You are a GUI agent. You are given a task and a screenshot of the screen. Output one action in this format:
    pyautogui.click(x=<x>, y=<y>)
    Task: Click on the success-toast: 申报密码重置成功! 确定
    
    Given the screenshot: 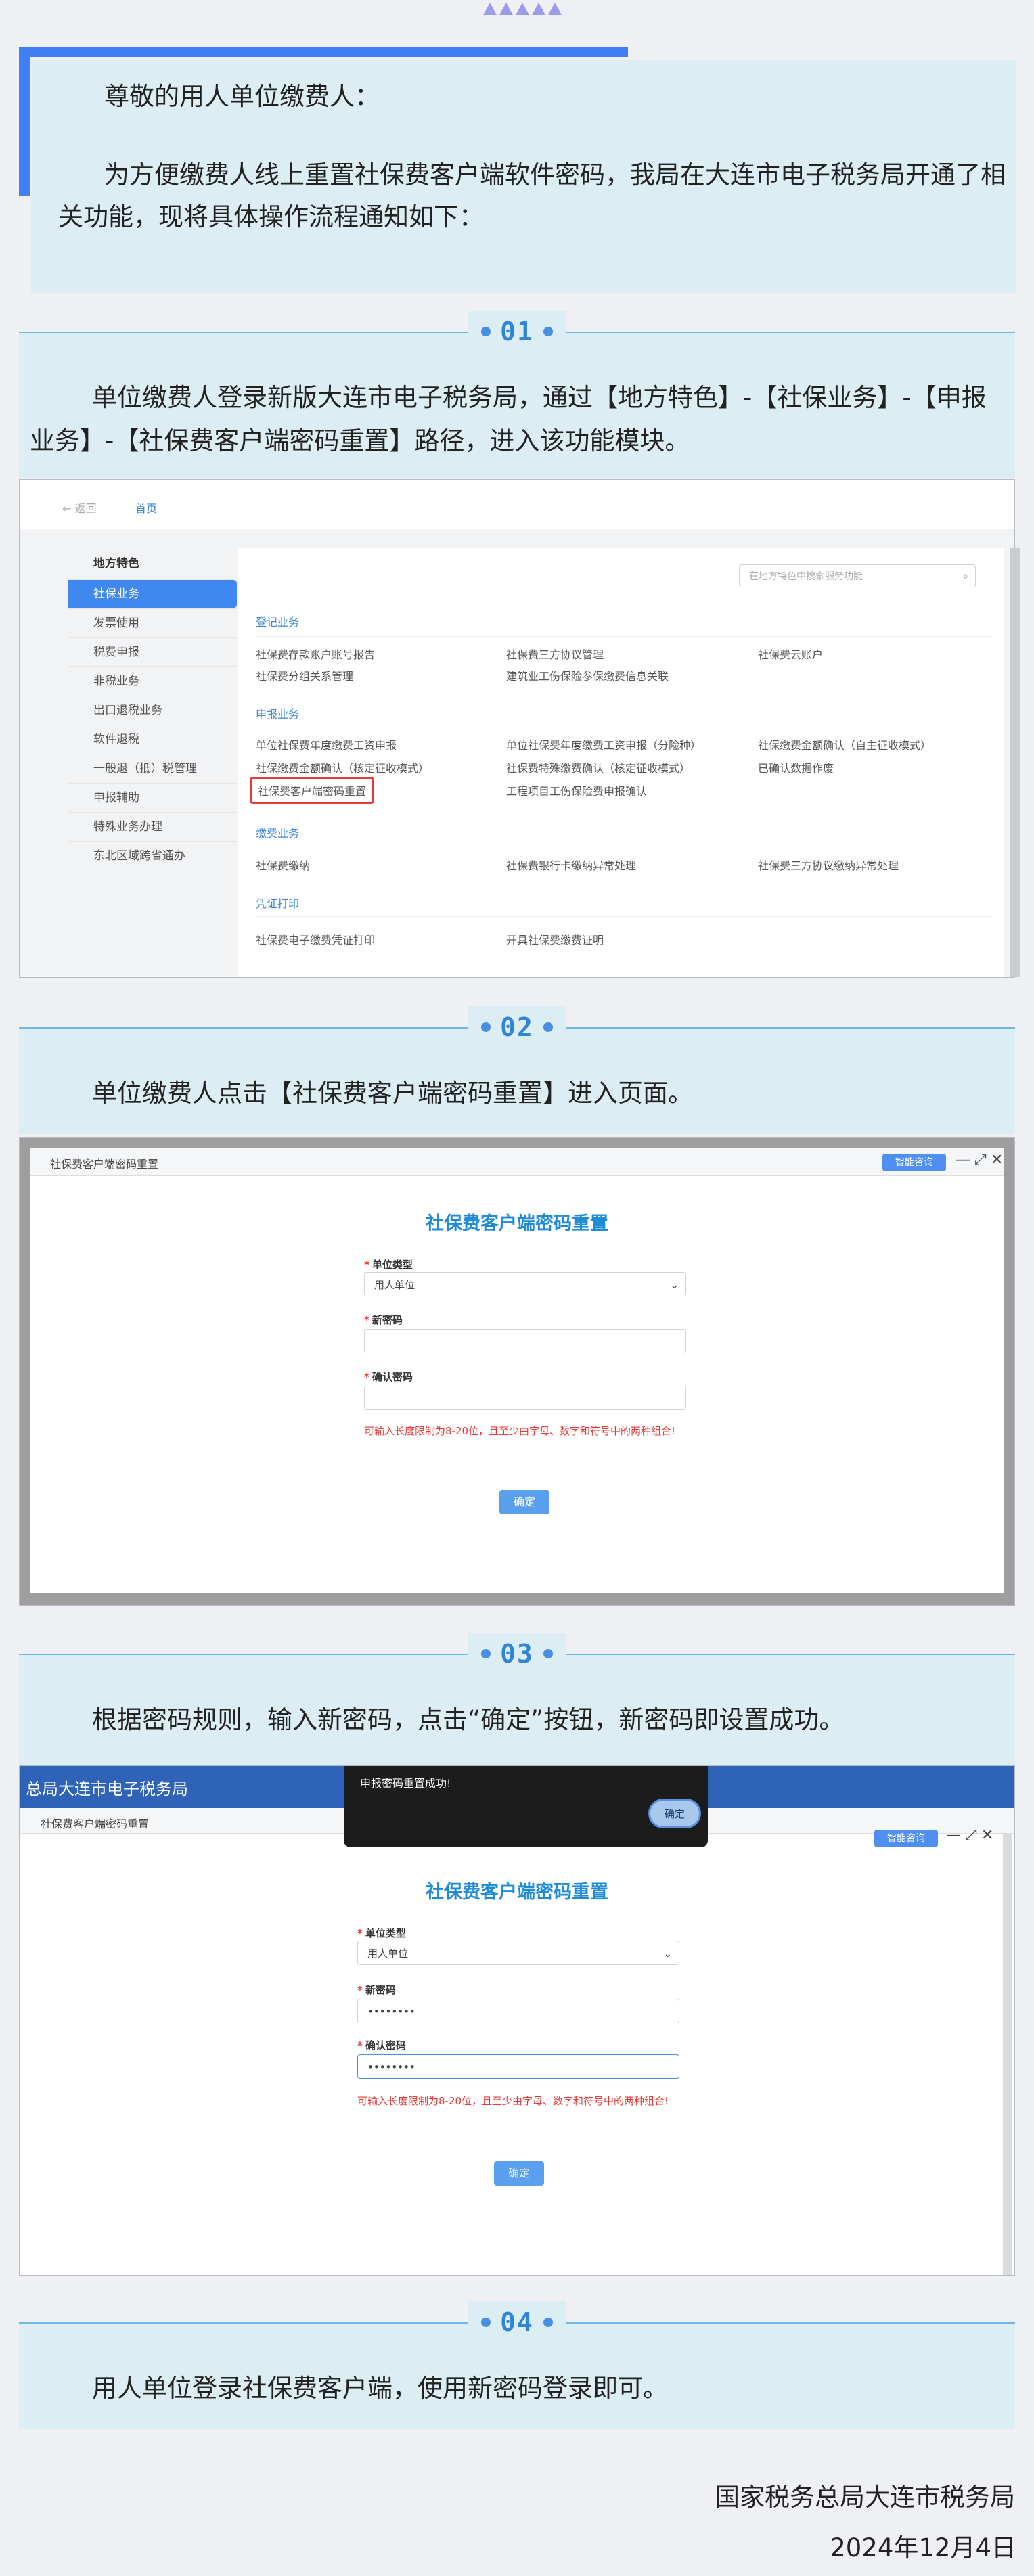 What is the action you would take?
    pyautogui.click(x=526, y=1806)
    